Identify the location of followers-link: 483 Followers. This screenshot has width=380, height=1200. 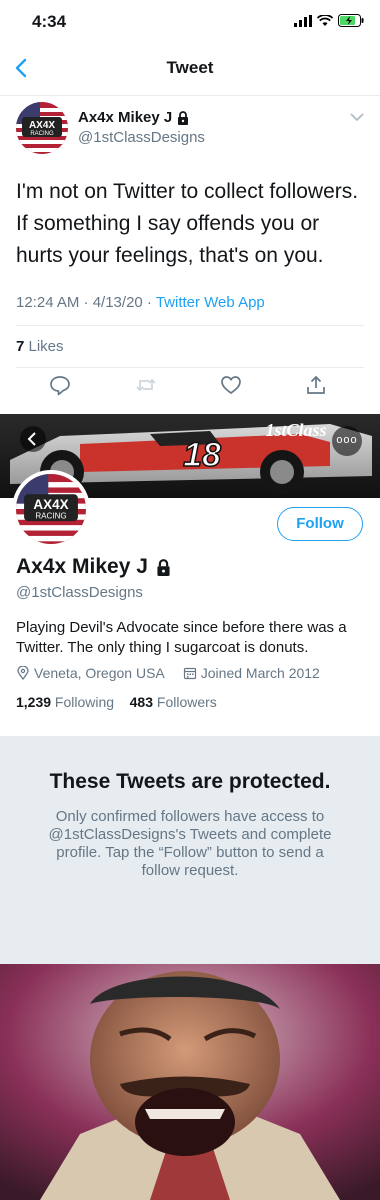
(173, 702).